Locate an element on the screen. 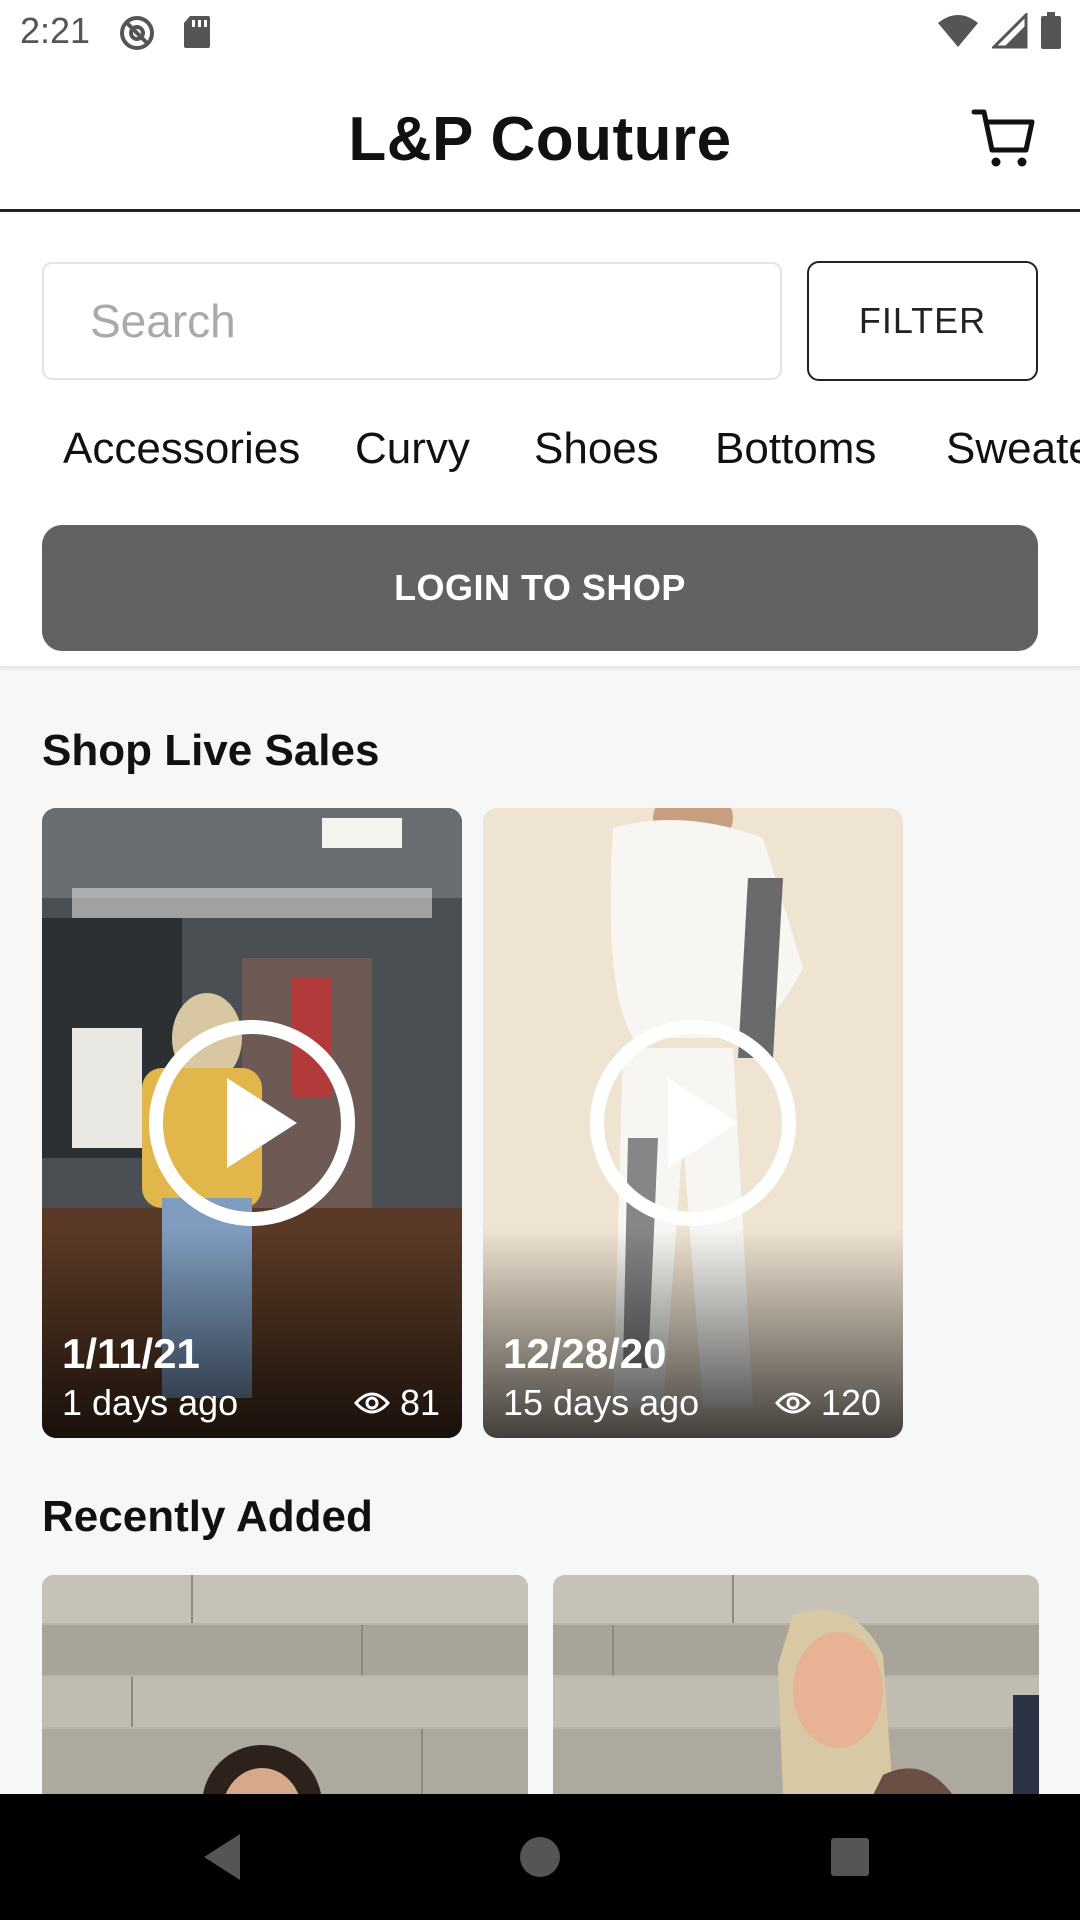 This screenshot has height=1920, width=1080. battery-icon is located at coordinates (1051, 30).